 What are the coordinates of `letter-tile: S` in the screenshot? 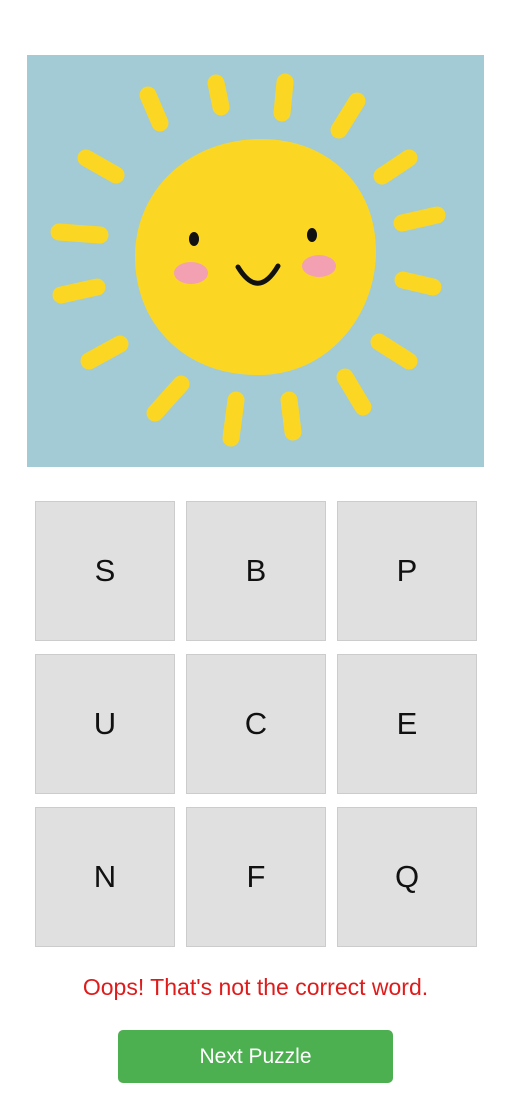 It's located at (105, 571).